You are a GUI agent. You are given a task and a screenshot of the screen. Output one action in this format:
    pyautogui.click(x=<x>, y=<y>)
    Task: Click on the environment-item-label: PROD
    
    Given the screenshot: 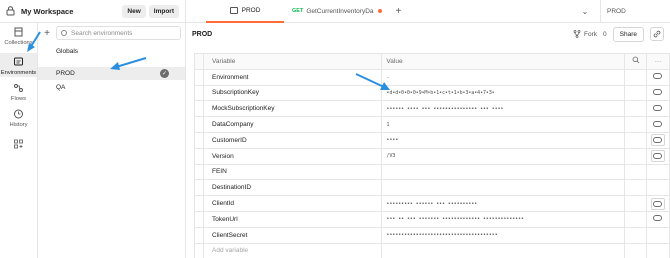 What is the action you would take?
    pyautogui.click(x=65, y=73)
    